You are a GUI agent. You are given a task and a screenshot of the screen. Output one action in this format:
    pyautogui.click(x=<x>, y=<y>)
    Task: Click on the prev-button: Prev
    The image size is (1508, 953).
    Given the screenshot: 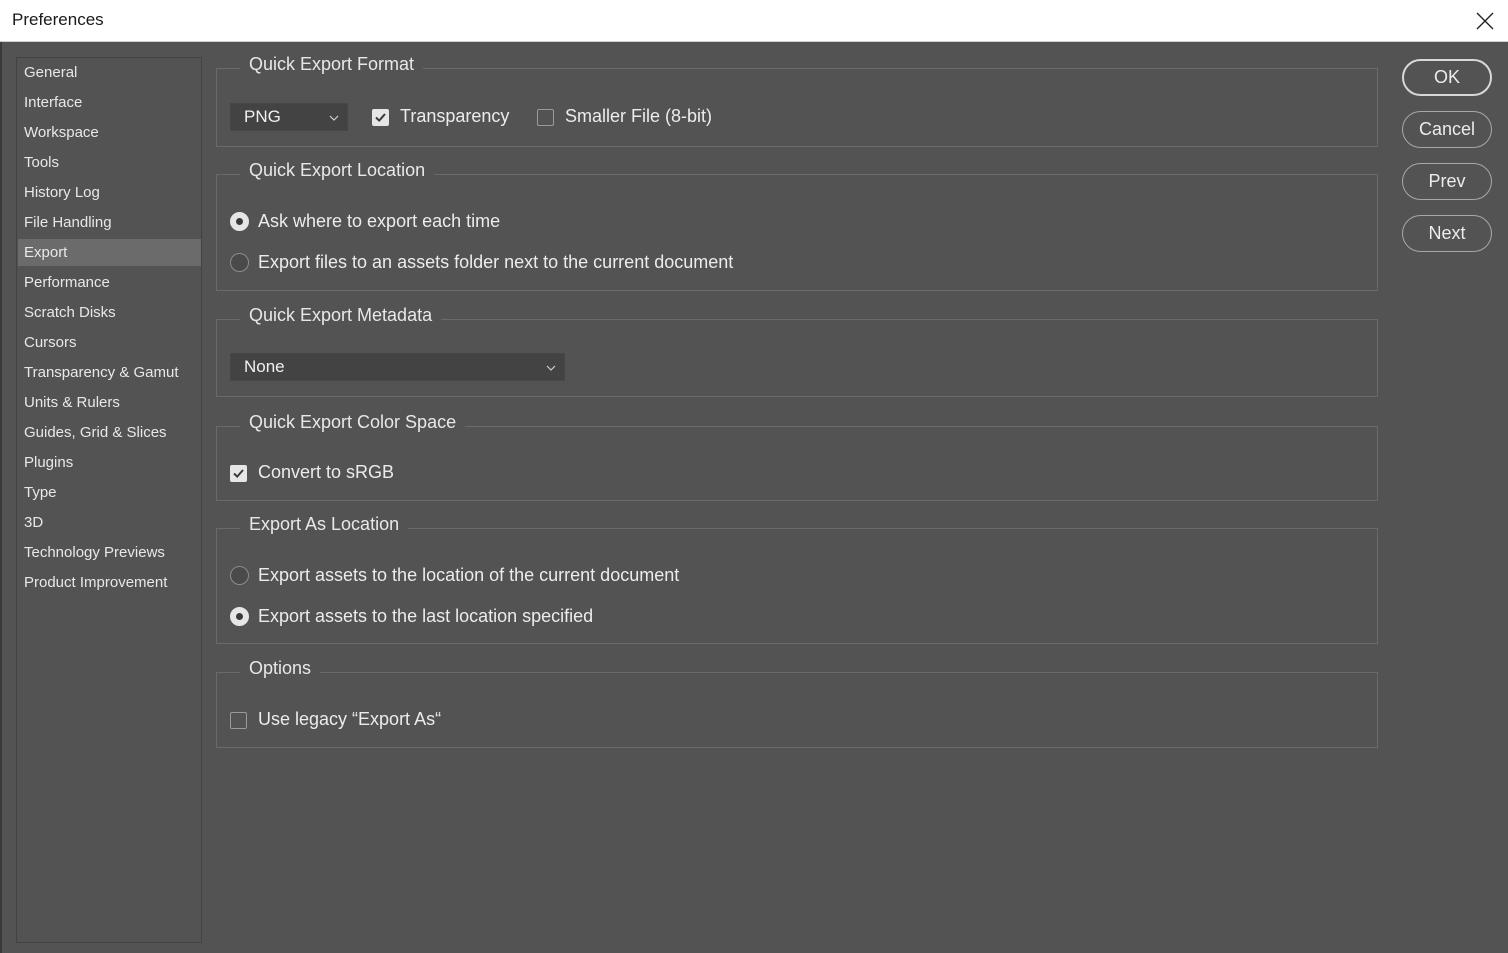 What is the action you would take?
    pyautogui.click(x=1447, y=181)
    